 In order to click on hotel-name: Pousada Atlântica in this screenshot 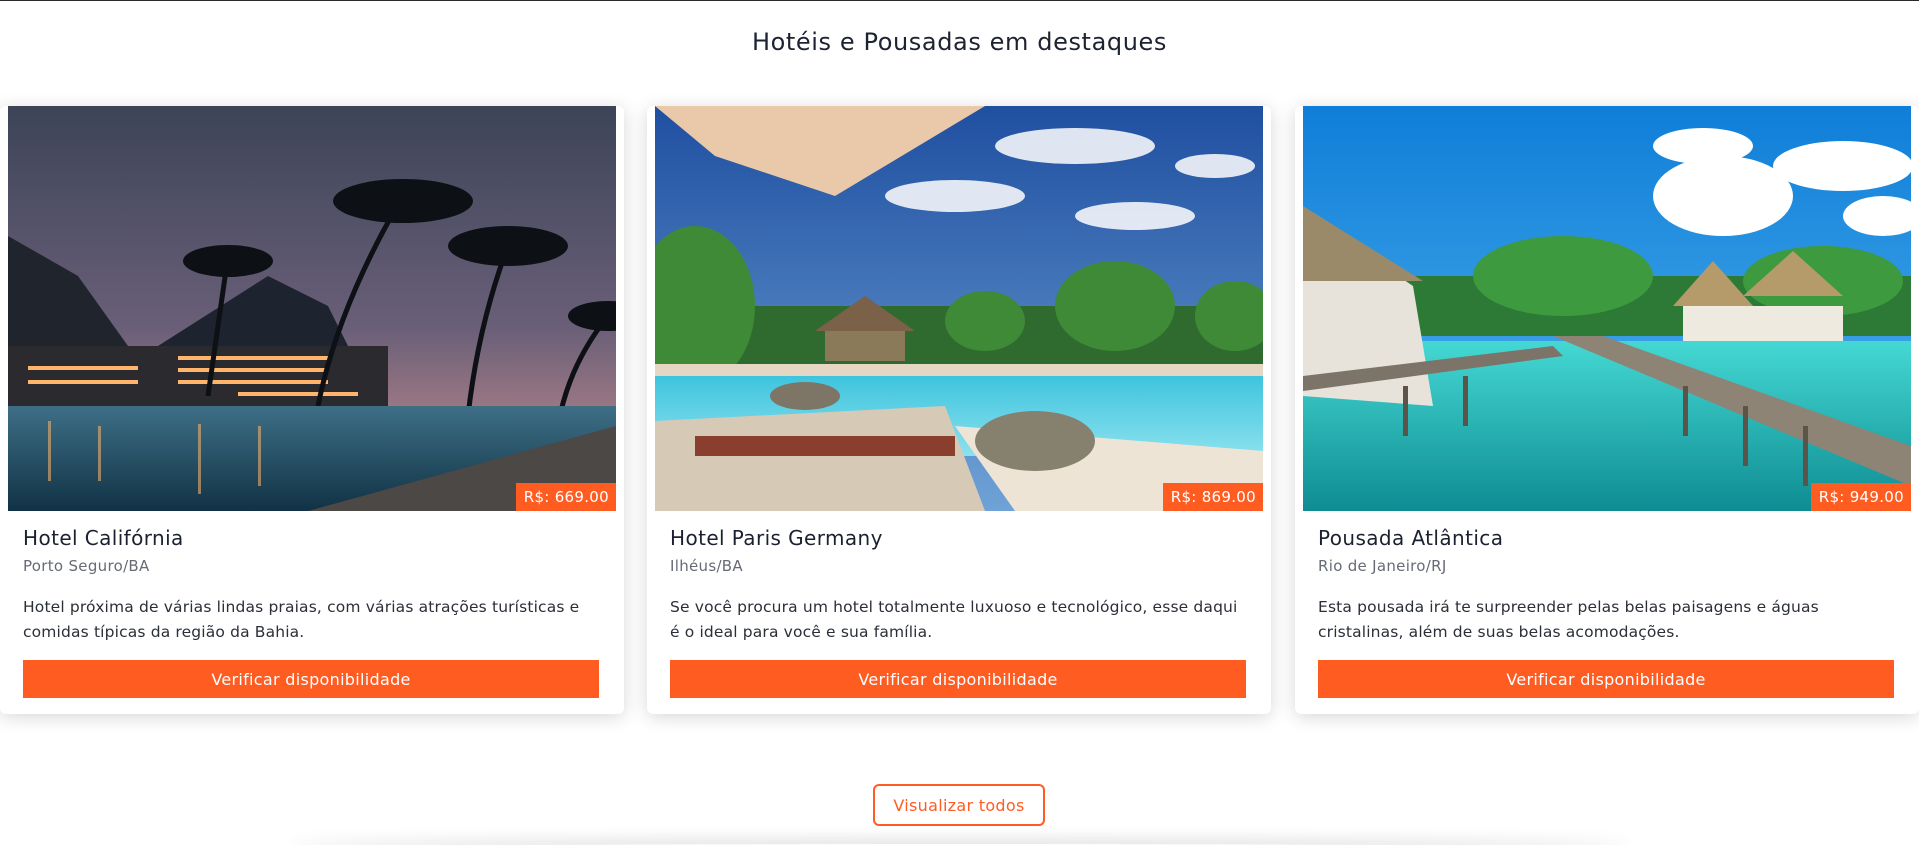, I will do `click(1411, 538)`.